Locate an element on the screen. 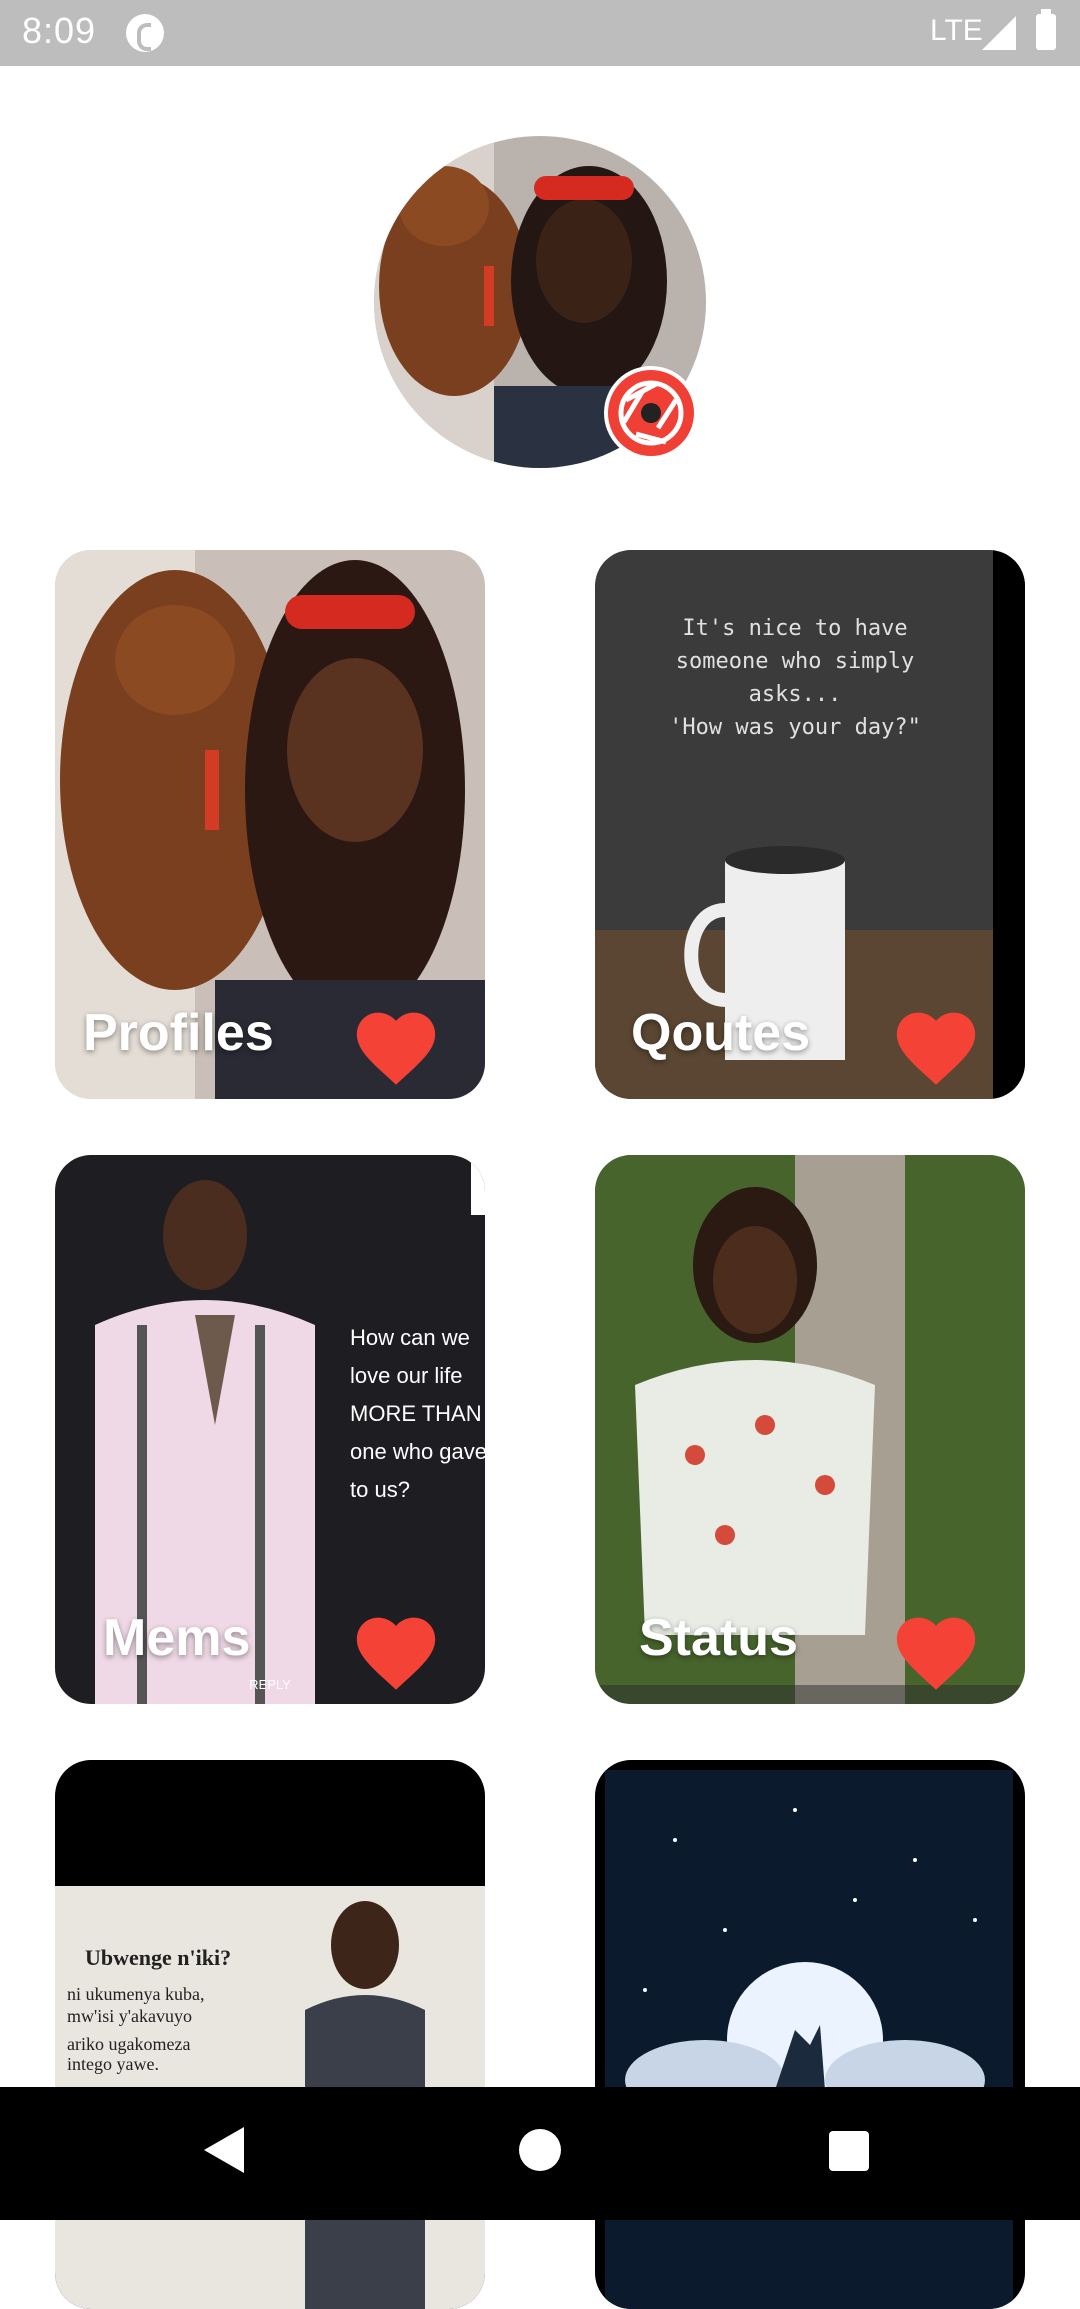 The image size is (1080, 2309). meme-line: one who gave it is located at coordinates (417, 1451).